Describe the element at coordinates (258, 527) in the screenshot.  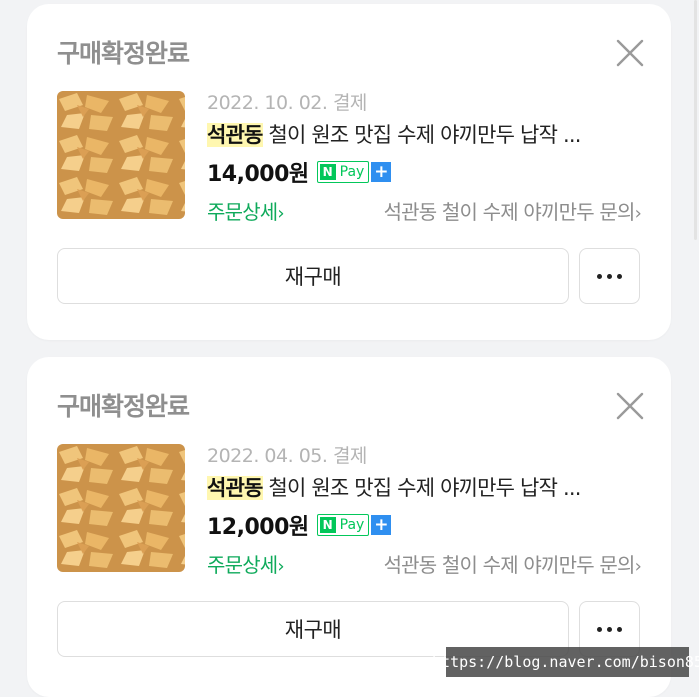
I see `price: 12,000원` at that location.